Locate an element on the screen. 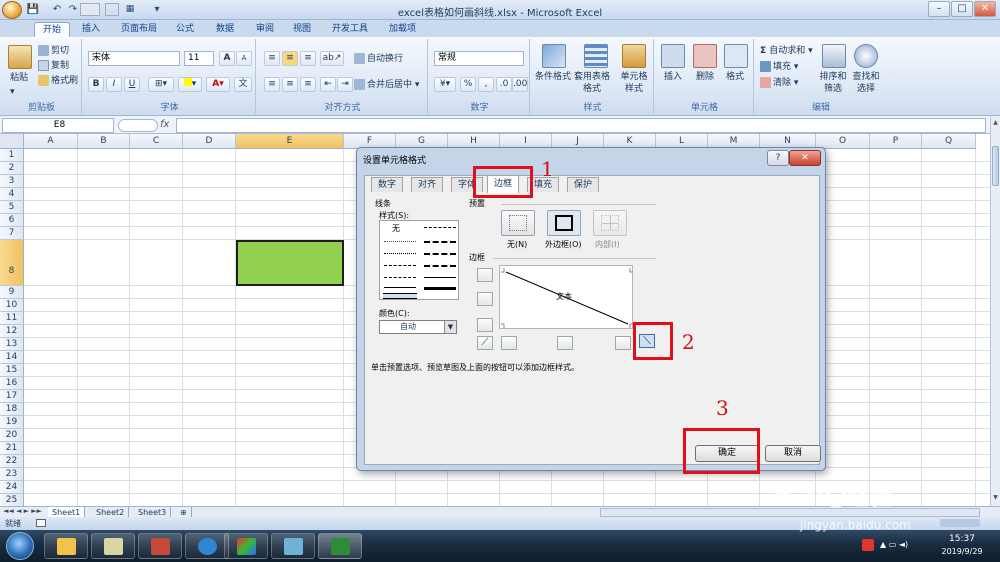 This screenshot has height=562, width=1000. line-style-thin2 is located at coordinates (400, 287).